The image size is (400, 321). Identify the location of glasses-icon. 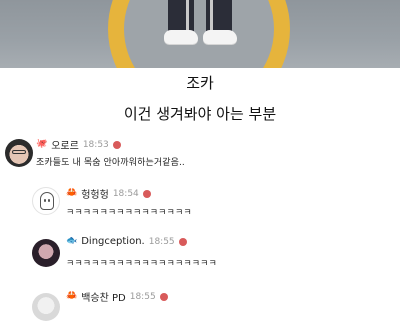
(19, 152).